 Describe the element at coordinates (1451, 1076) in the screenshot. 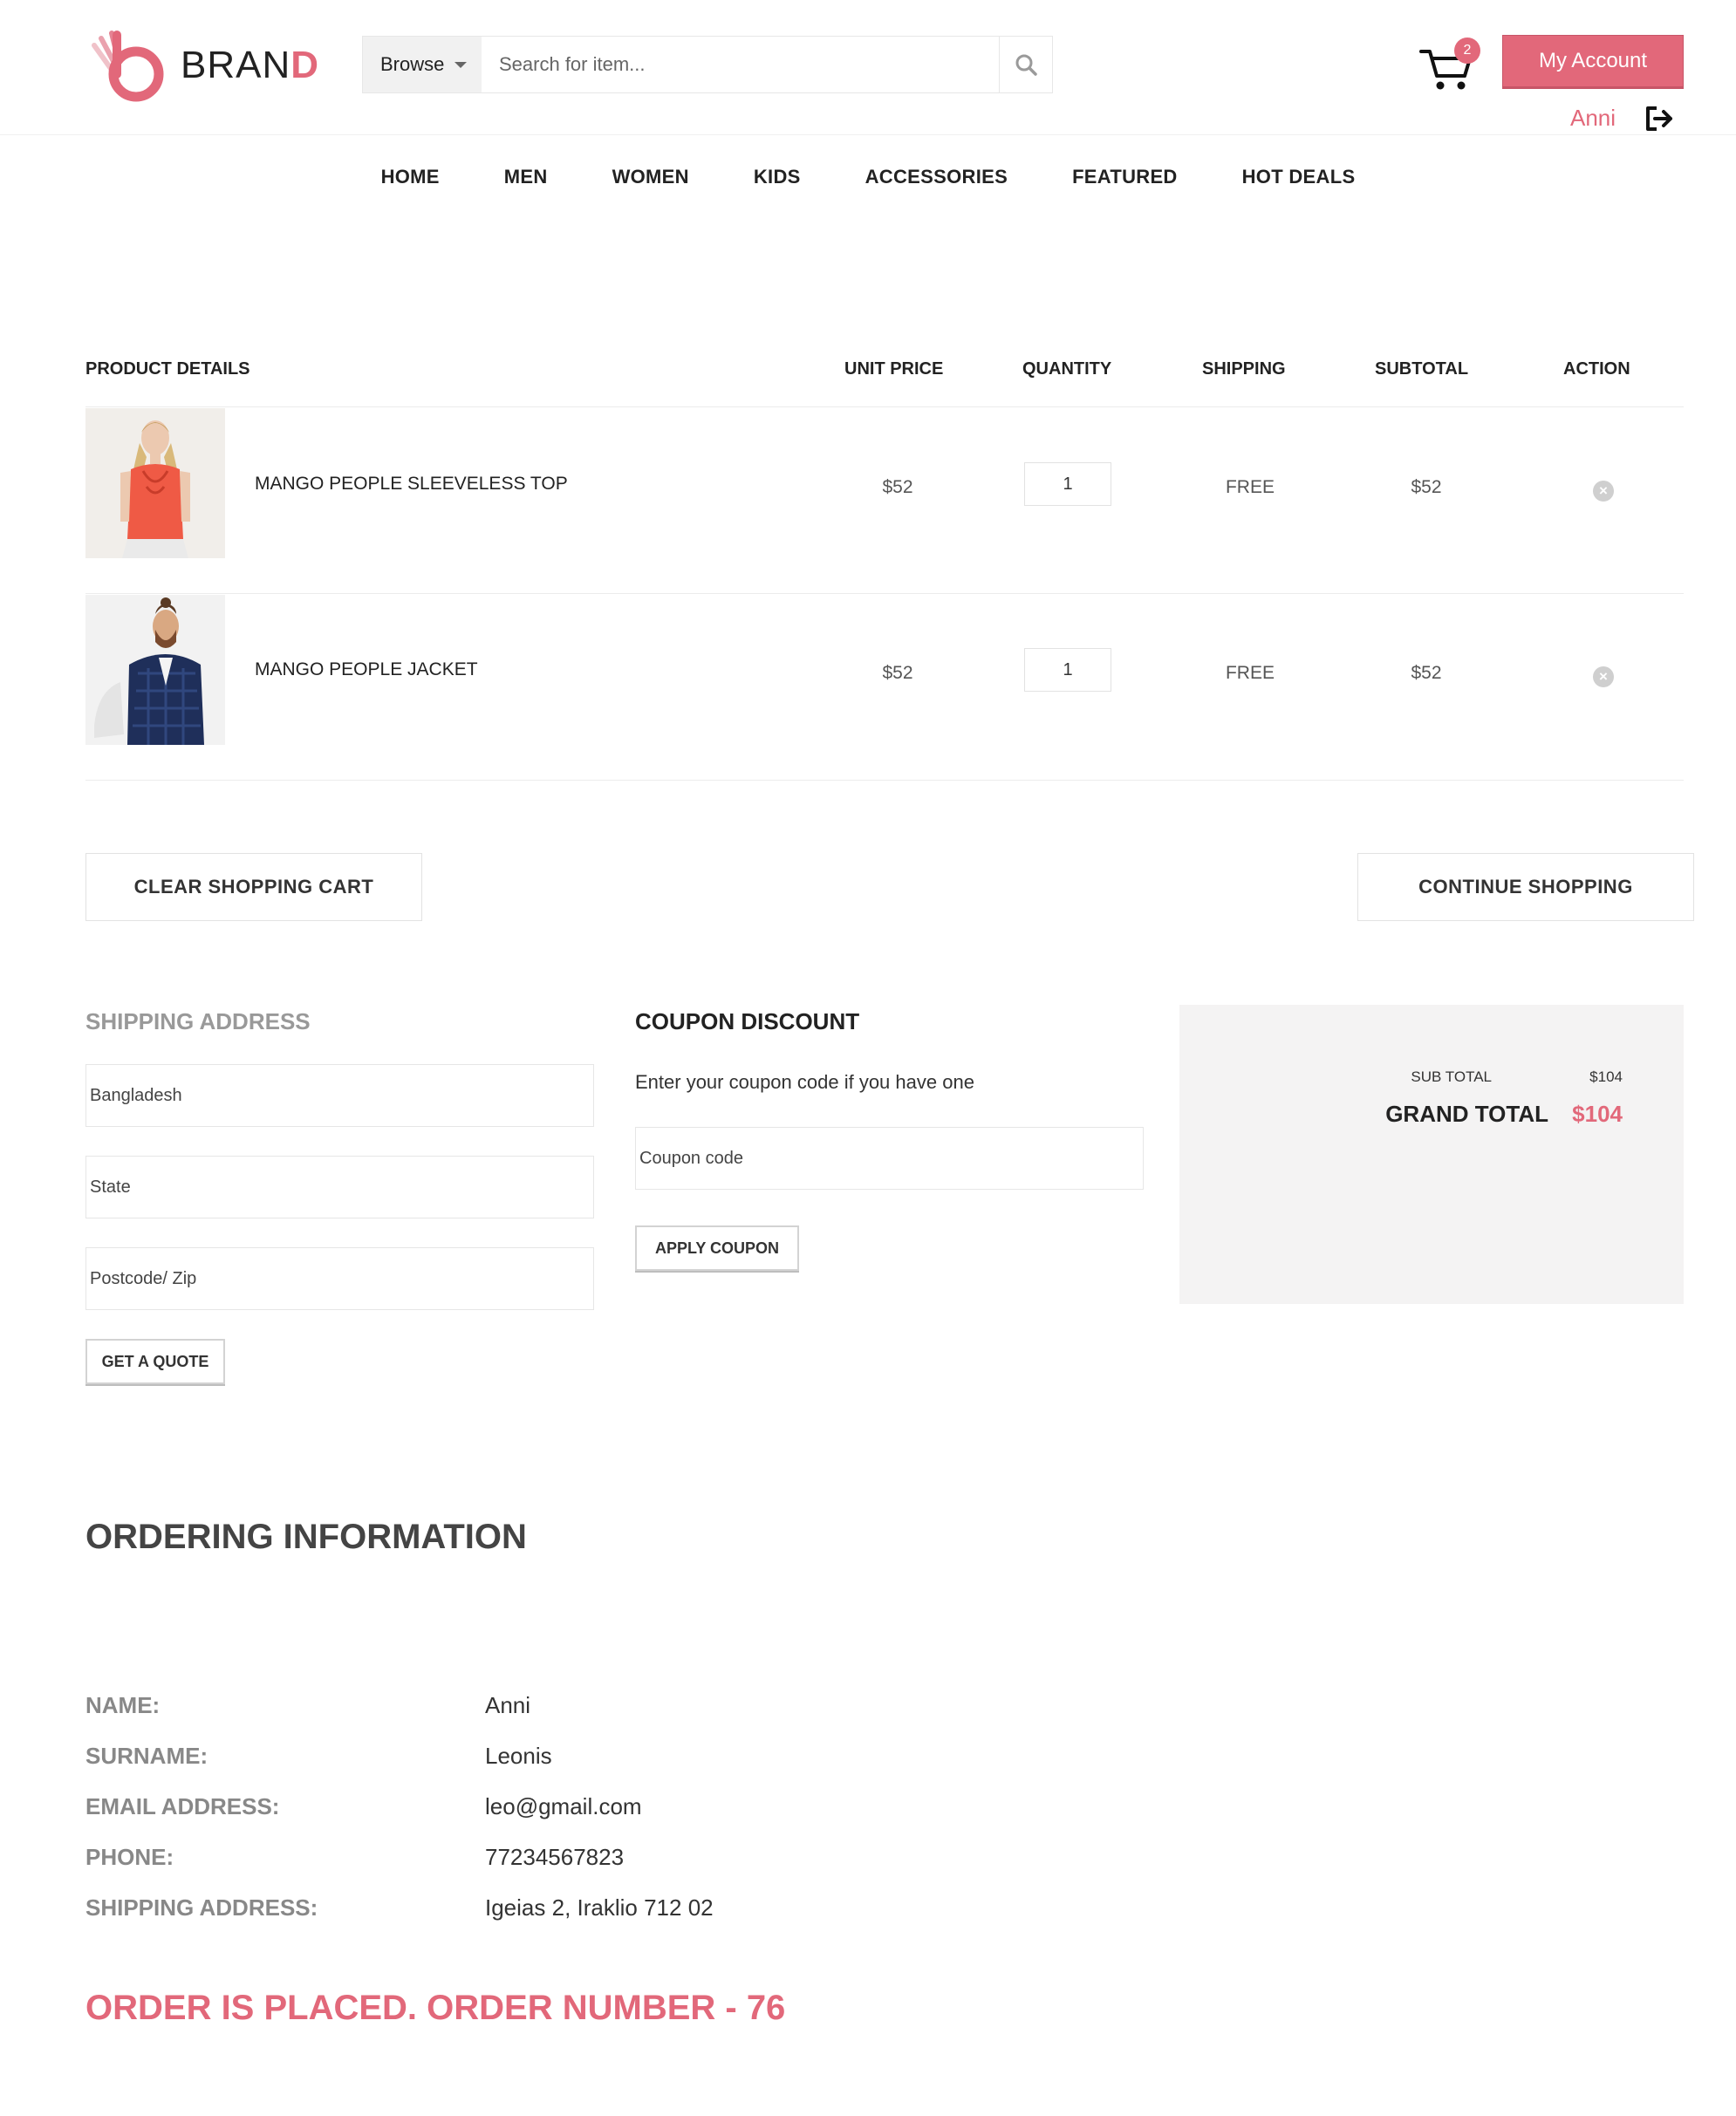

I see `subtotal-label: SUB TOTAL` at that location.